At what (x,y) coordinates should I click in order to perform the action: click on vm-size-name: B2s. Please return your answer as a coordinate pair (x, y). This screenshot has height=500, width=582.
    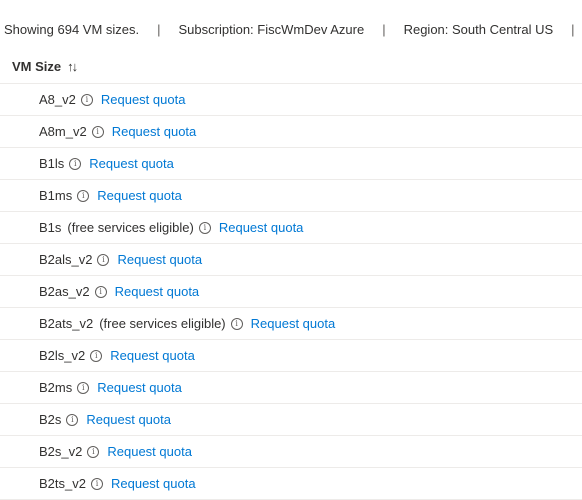
    Looking at the image, I should click on (50, 419).